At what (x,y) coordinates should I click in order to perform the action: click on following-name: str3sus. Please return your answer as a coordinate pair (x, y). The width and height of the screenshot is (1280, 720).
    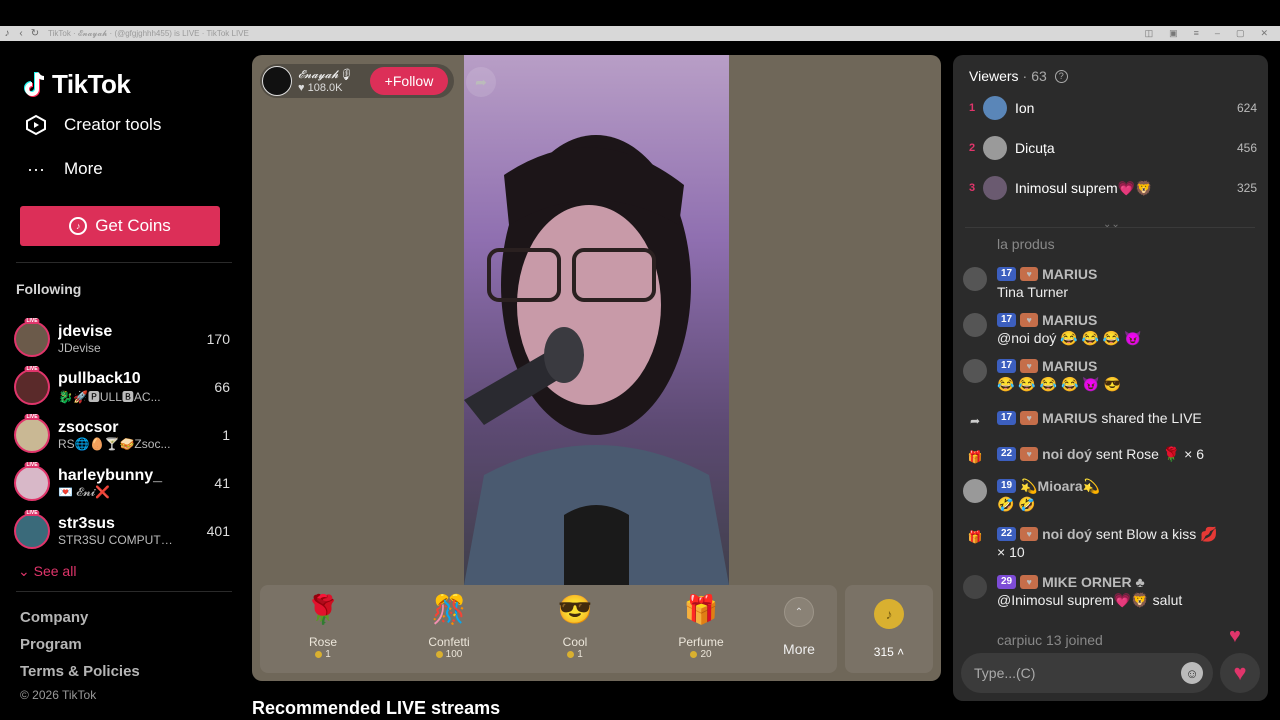
    Looking at the image, I should click on (86, 523).